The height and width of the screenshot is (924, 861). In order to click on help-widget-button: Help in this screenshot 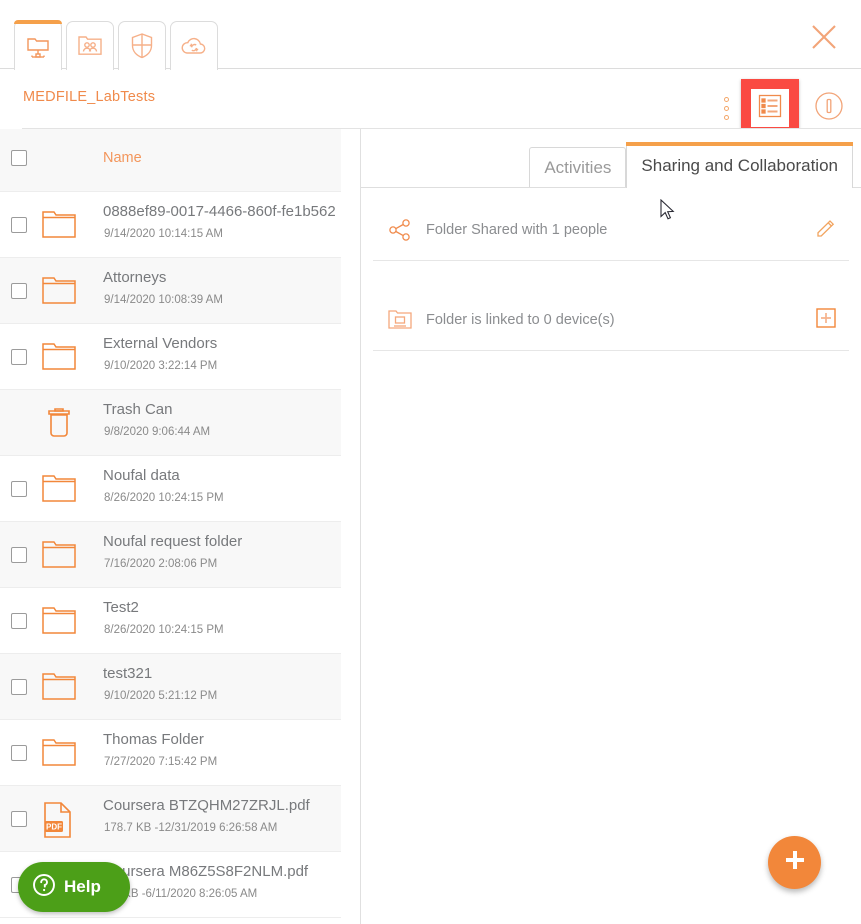, I will do `click(74, 887)`.